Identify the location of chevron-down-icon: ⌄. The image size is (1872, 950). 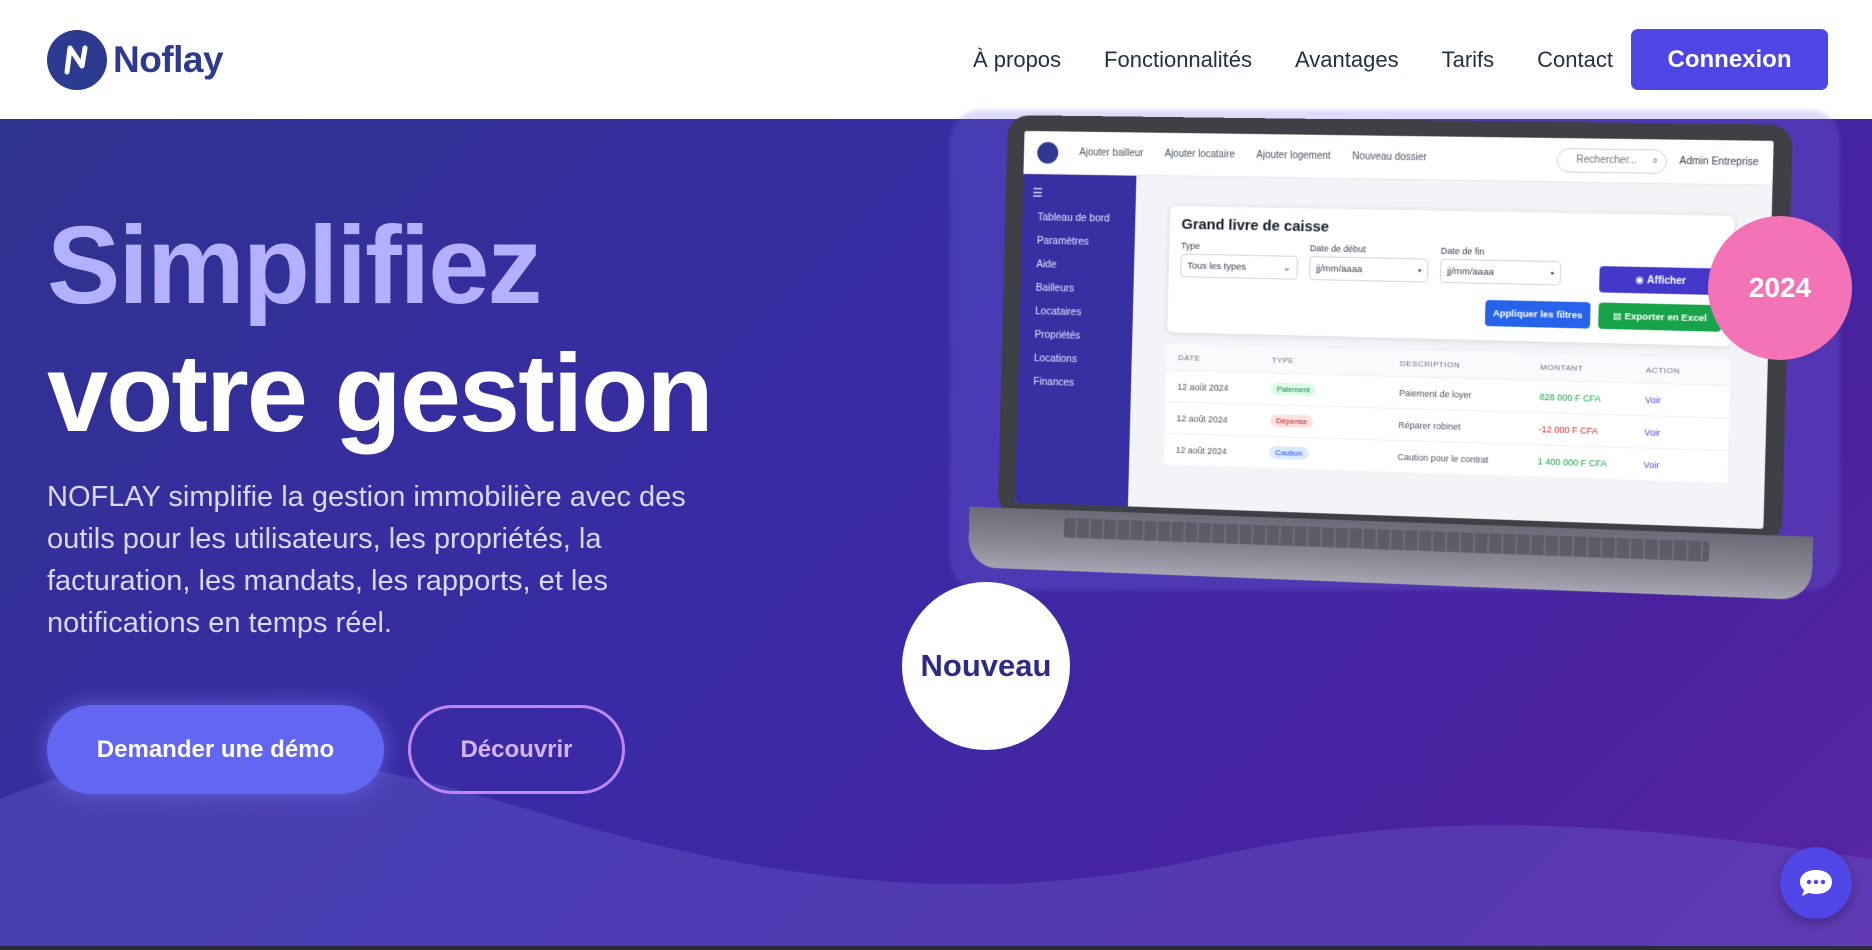
(1286, 268).